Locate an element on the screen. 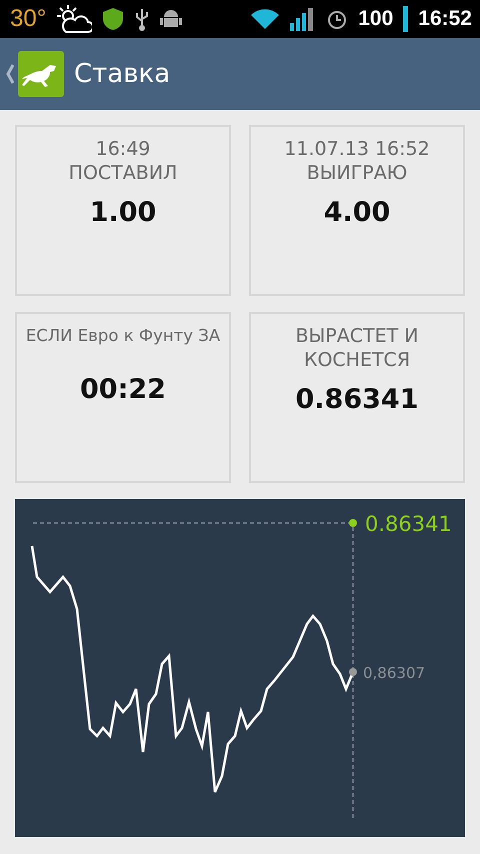  clock-text: 16:52 is located at coordinates (445, 19).